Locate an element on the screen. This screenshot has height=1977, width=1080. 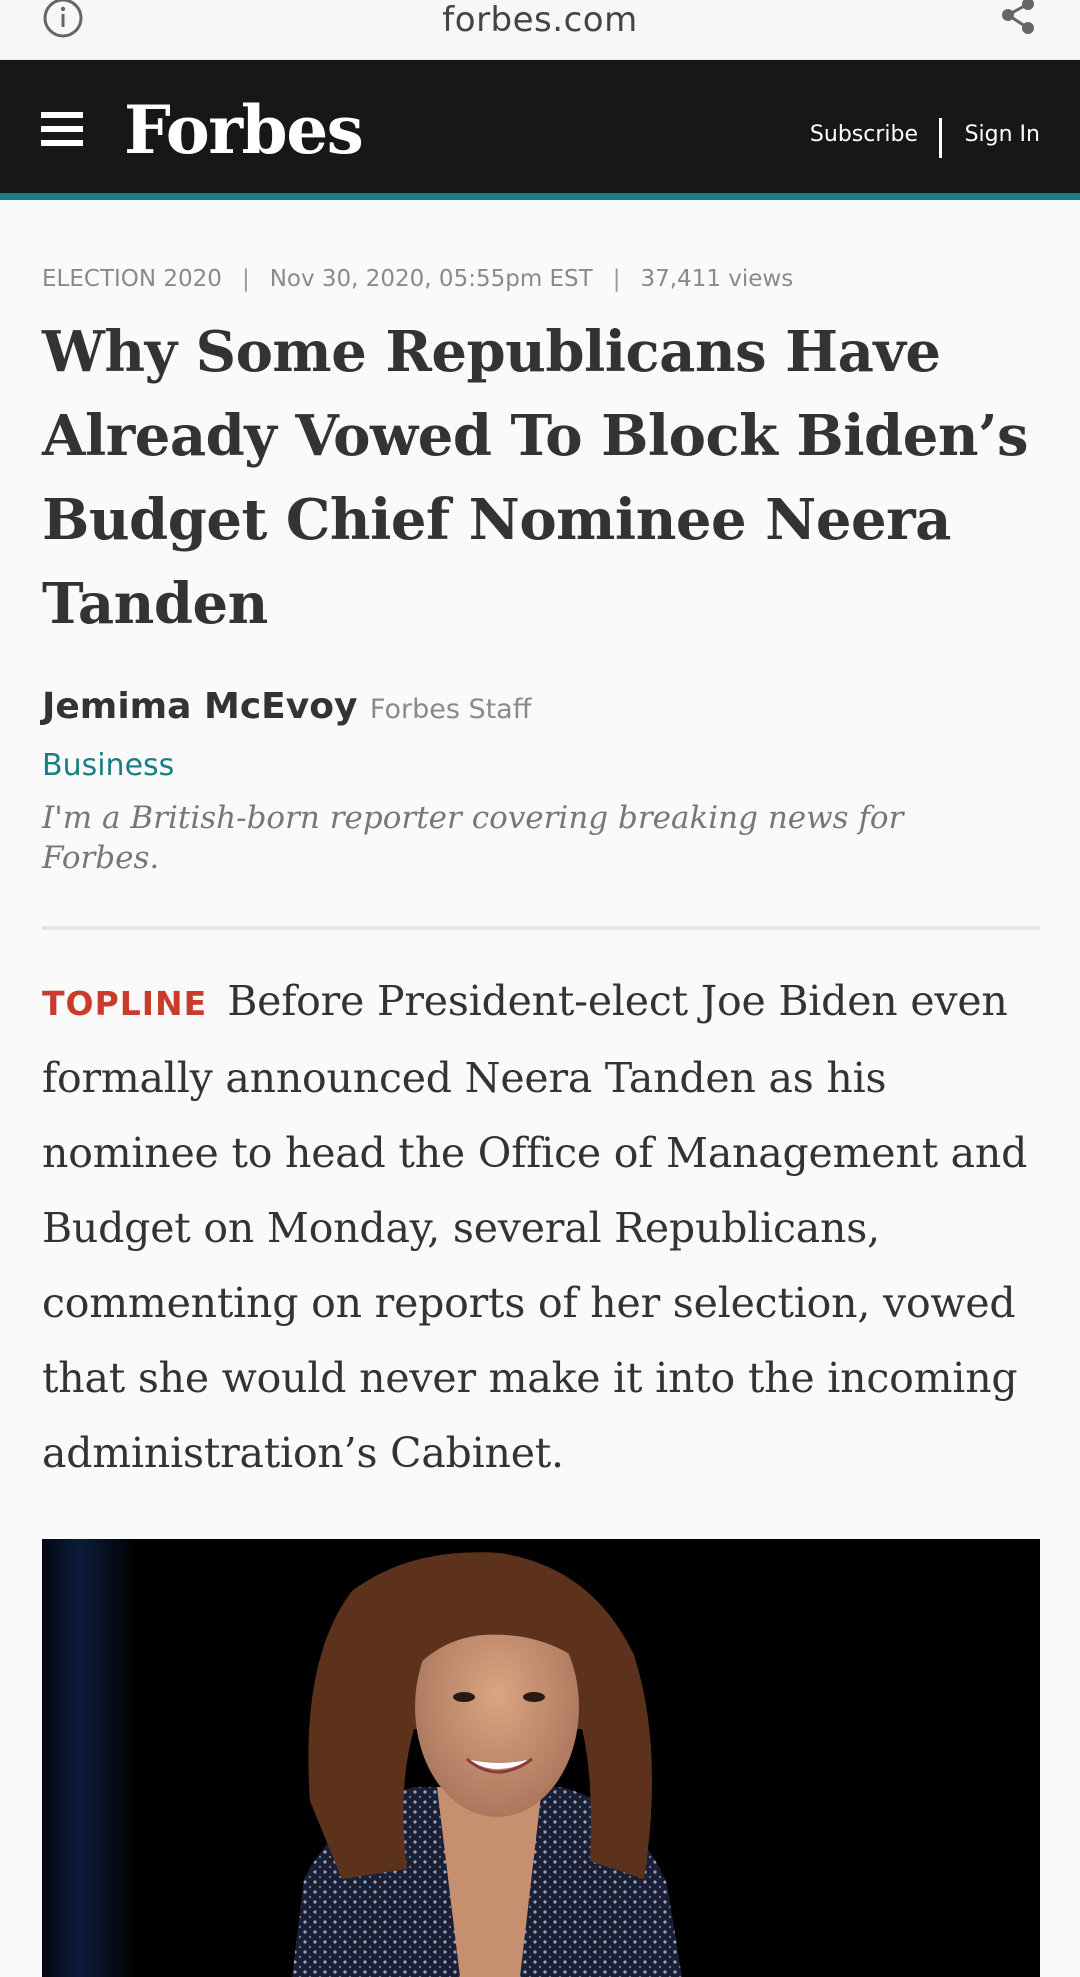
divider is located at coordinates (541, 928).